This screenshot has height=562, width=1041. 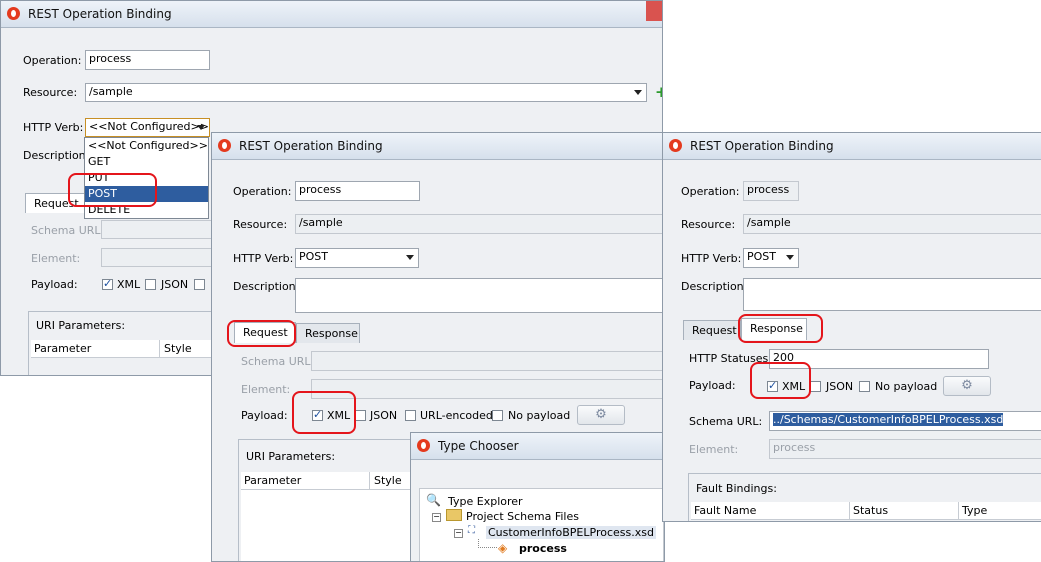 I want to click on schema-url-value: ../Schemas/CustomerInfoBPELProcess.xsd, so click(x=888, y=419).